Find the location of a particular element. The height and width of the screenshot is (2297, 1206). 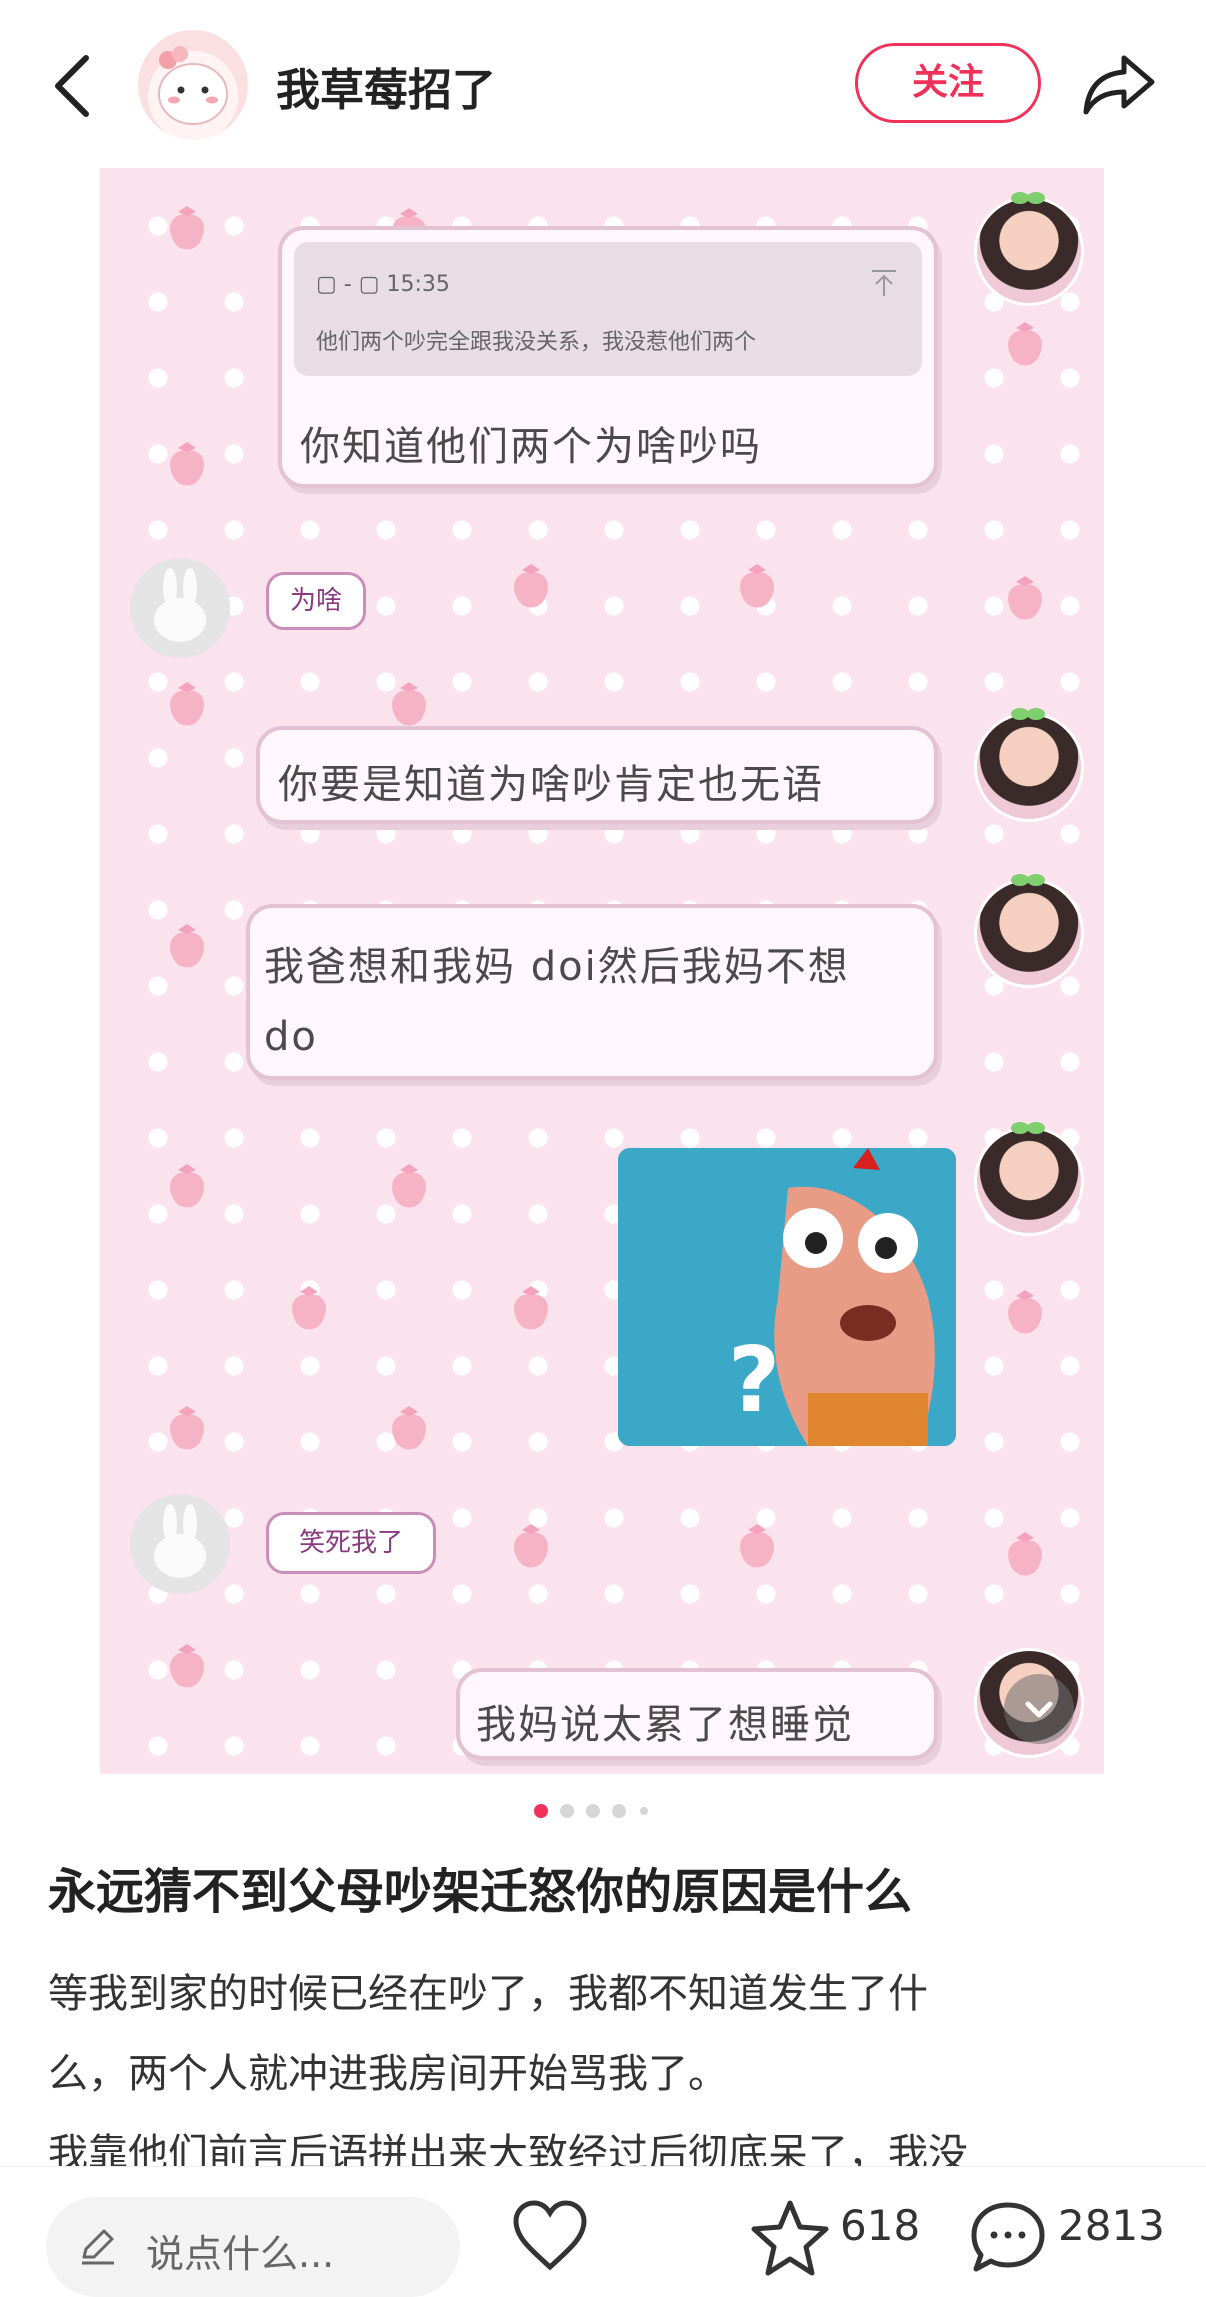

author-name: 我草莓招了 is located at coordinates (386, 86).